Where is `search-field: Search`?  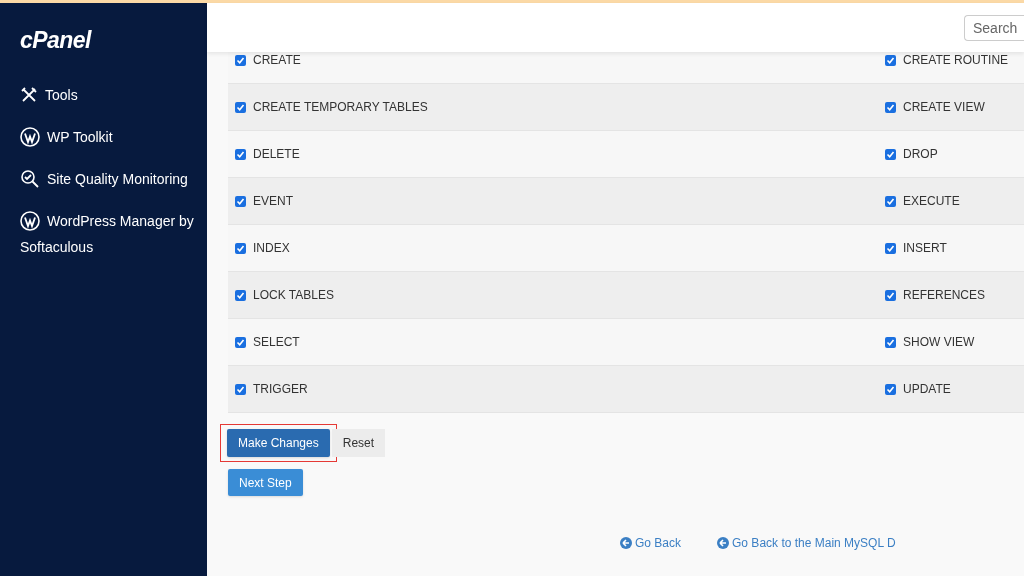
search-field: Search is located at coordinates (994, 27).